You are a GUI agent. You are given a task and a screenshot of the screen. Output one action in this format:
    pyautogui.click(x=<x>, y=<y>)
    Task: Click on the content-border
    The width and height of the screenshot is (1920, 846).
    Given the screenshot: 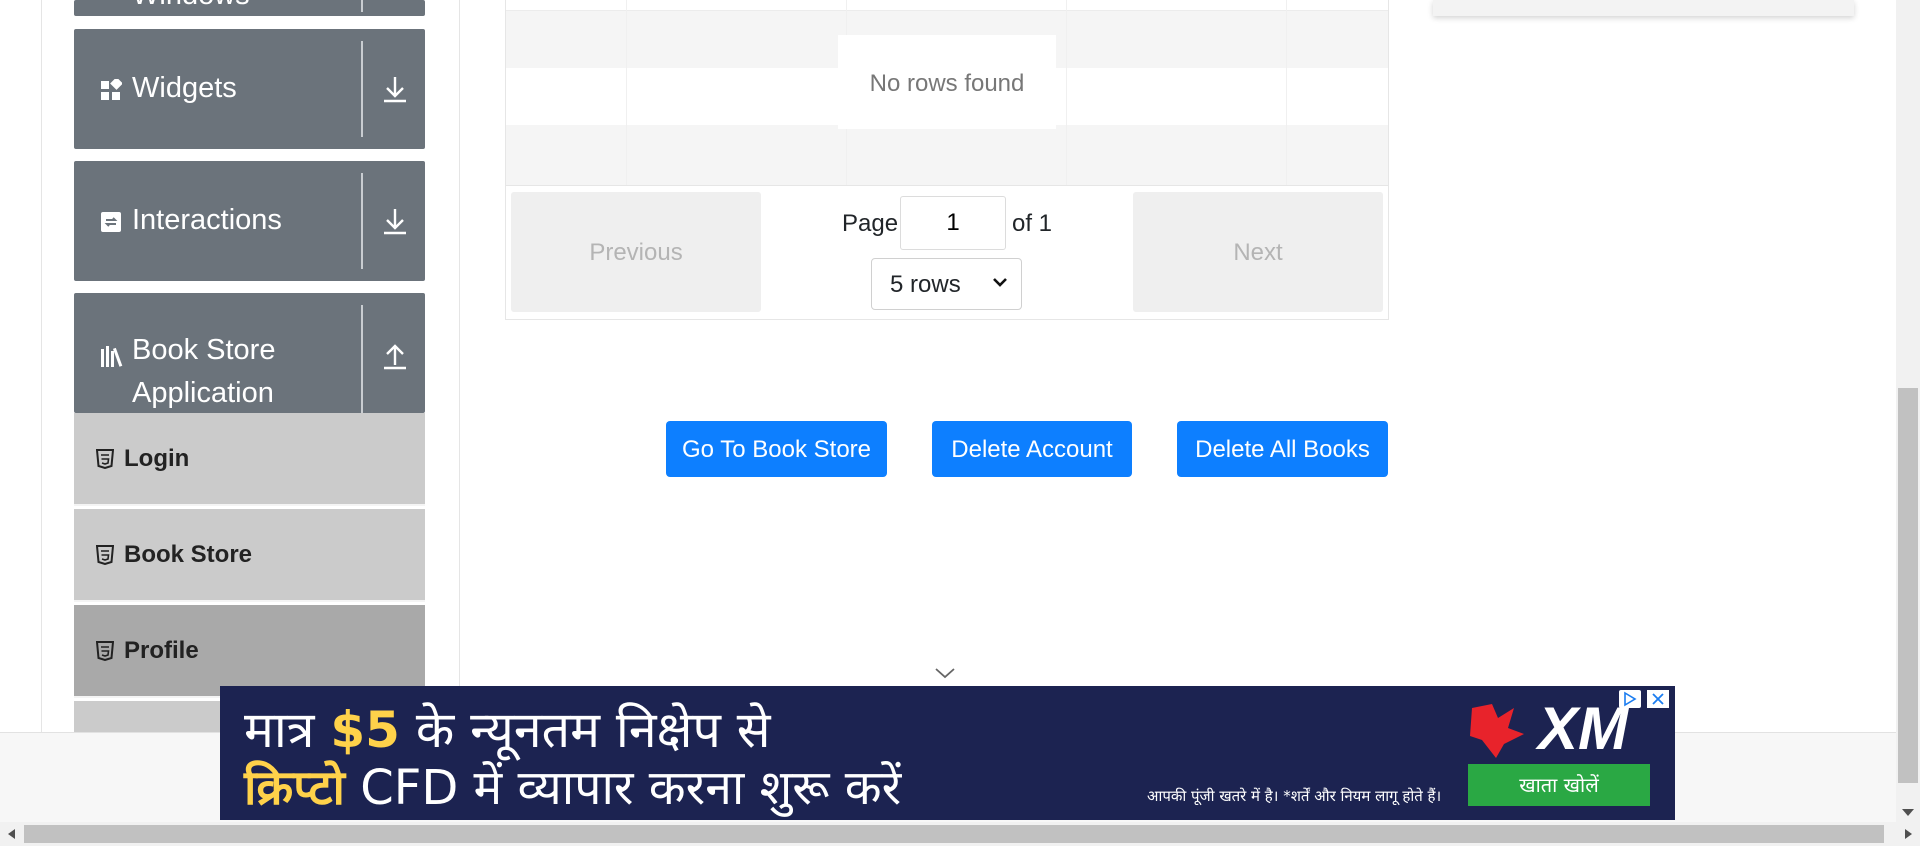 What is the action you would take?
    pyautogui.click(x=459, y=366)
    